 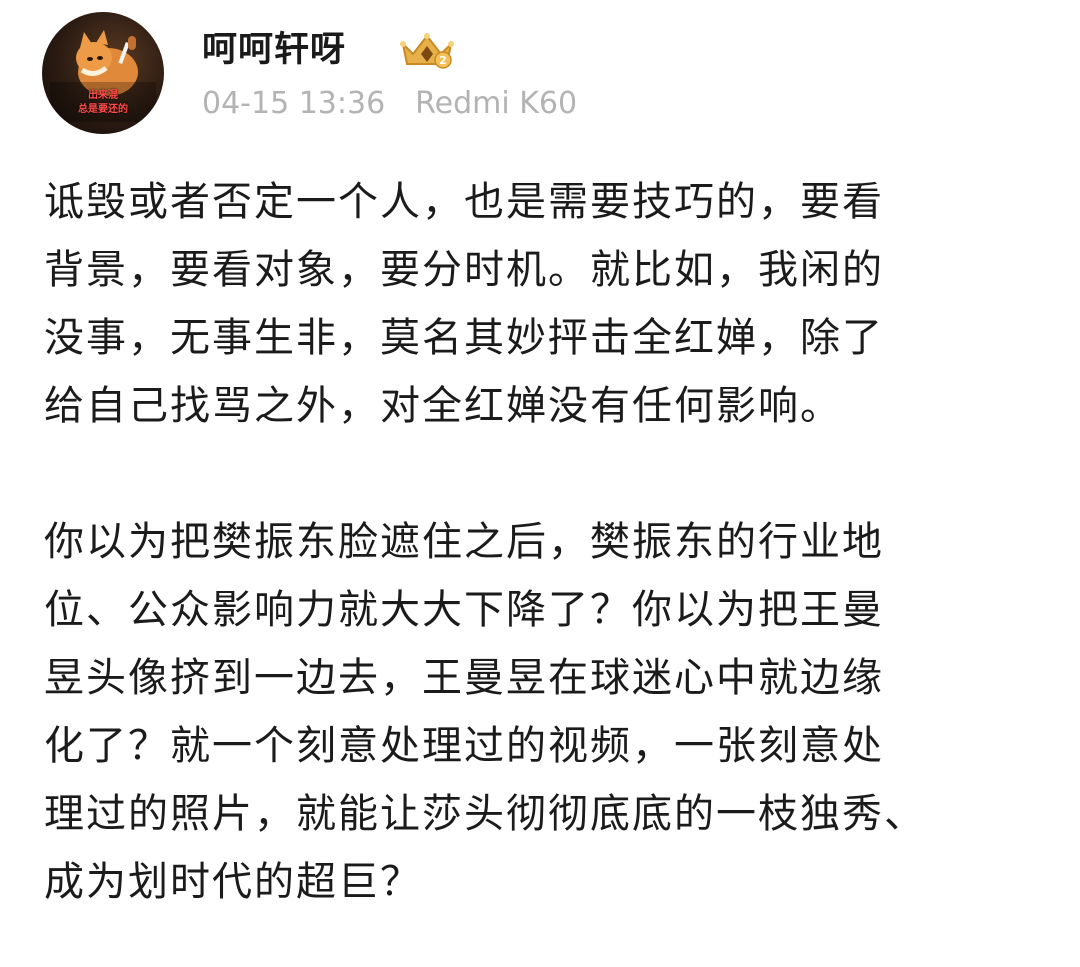 What do you see at coordinates (427, 51) in the screenshot?
I see `crown-badge-icon: 2` at bounding box center [427, 51].